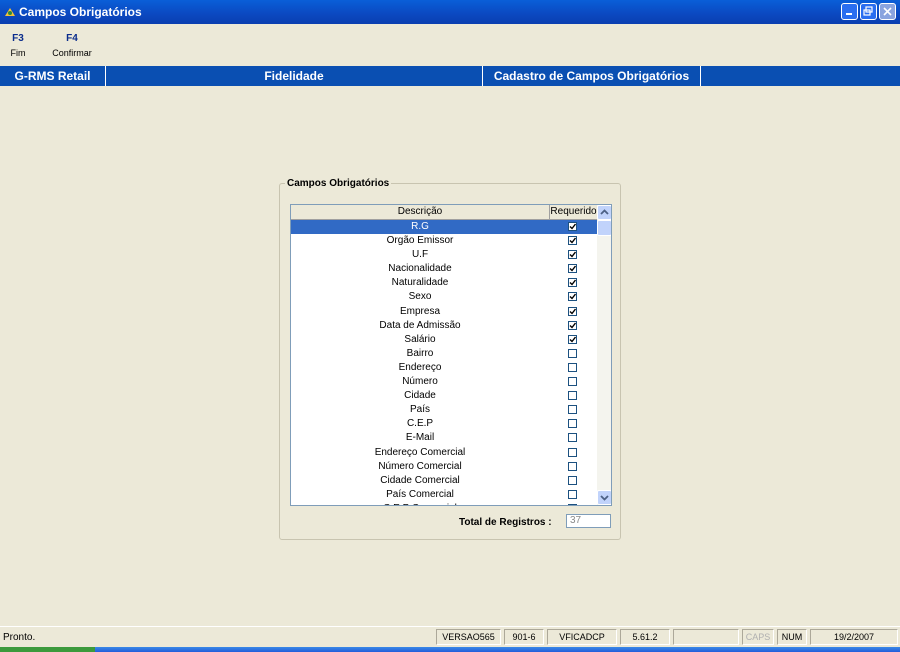 The image size is (900, 652). Describe the element at coordinates (588, 521) in the screenshot. I see `total-registros-field: 37` at that location.